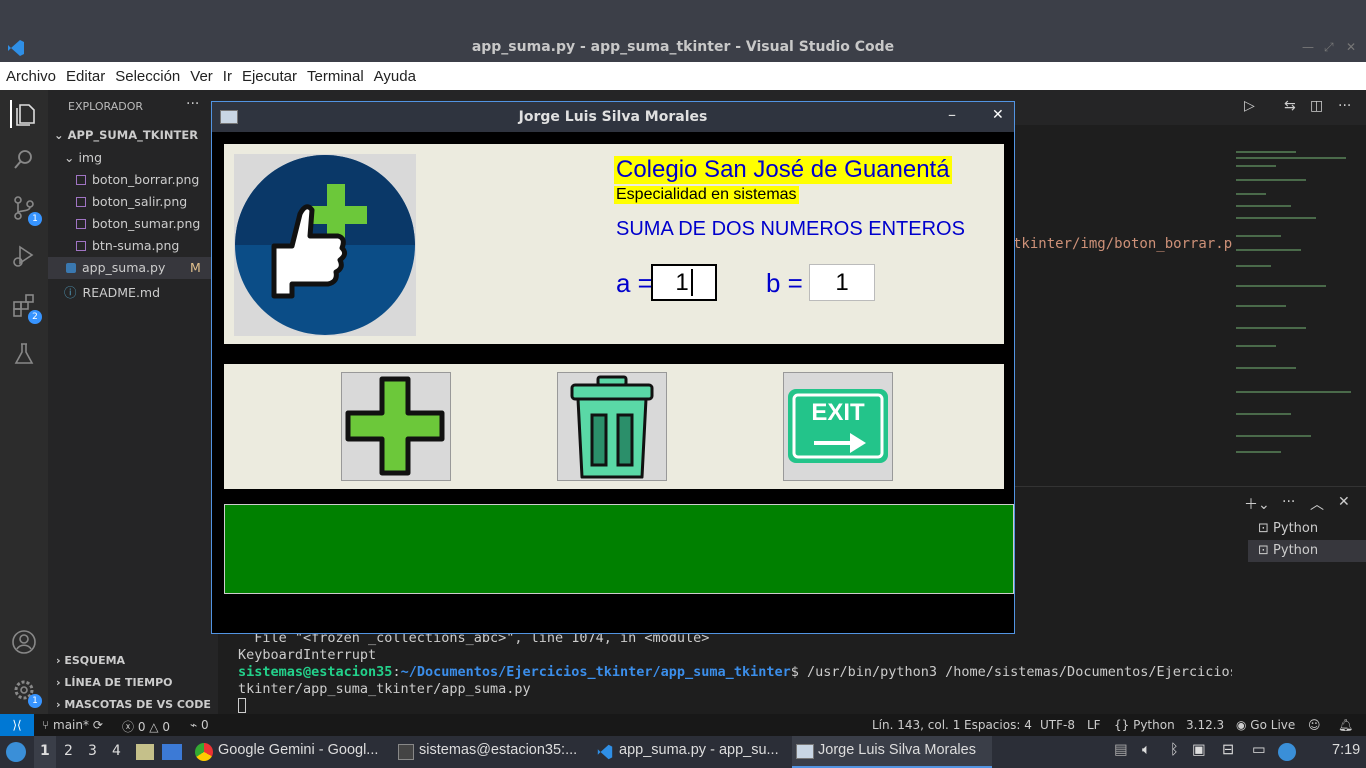 Image resolution: width=1366 pixels, height=768 pixels. Describe the element at coordinates (1346, 750) in the screenshot. I see `clock: 7:19` at that location.